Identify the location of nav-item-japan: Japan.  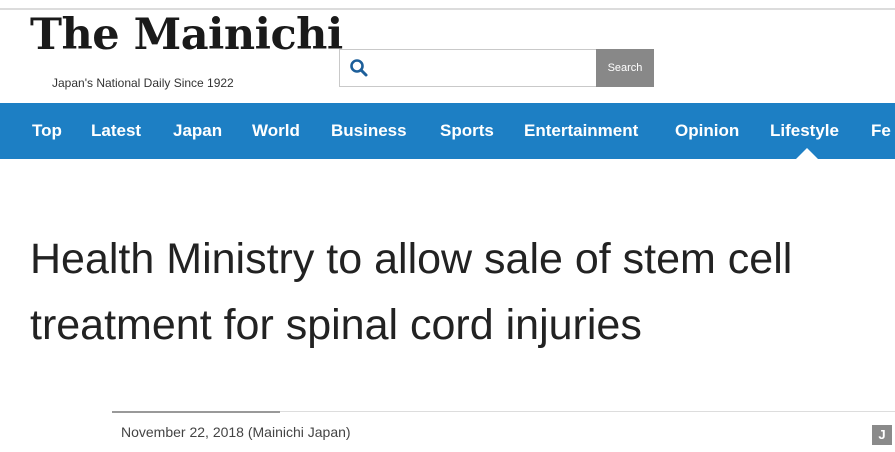
(197, 131).